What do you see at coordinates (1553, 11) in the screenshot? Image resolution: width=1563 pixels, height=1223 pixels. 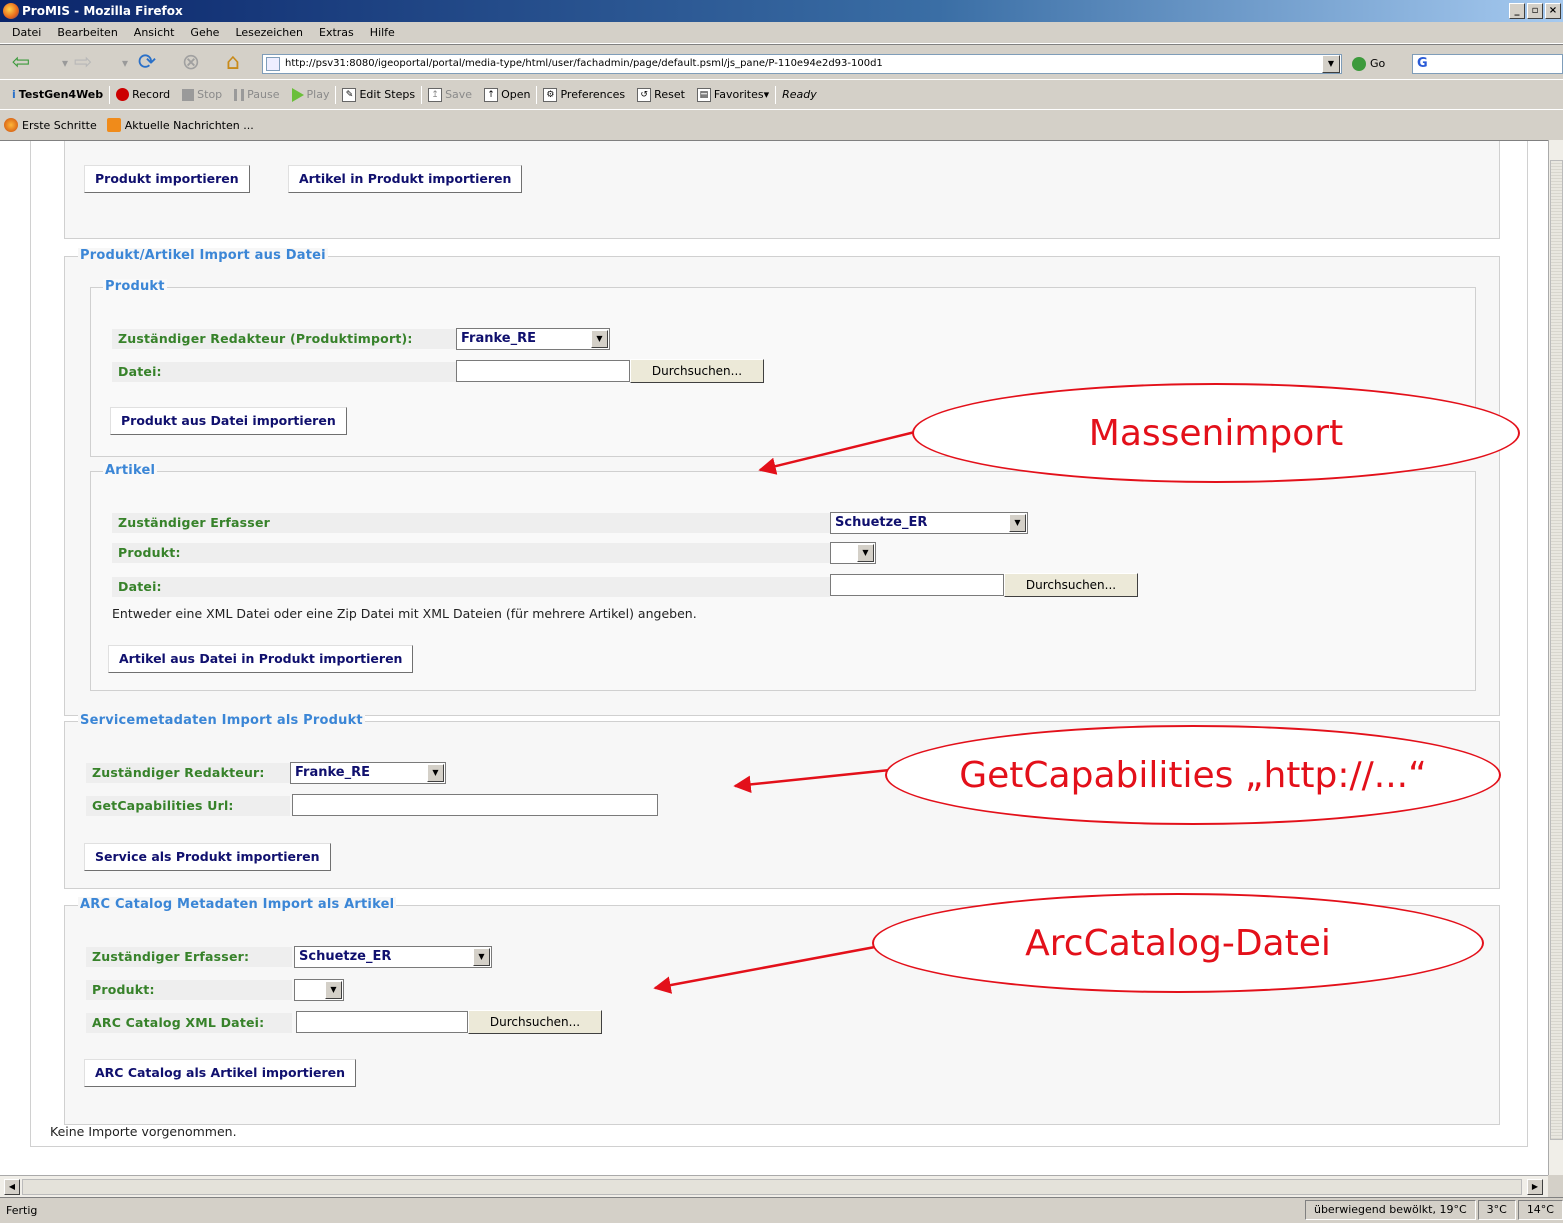 I see `close-button: ×` at bounding box center [1553, 11].